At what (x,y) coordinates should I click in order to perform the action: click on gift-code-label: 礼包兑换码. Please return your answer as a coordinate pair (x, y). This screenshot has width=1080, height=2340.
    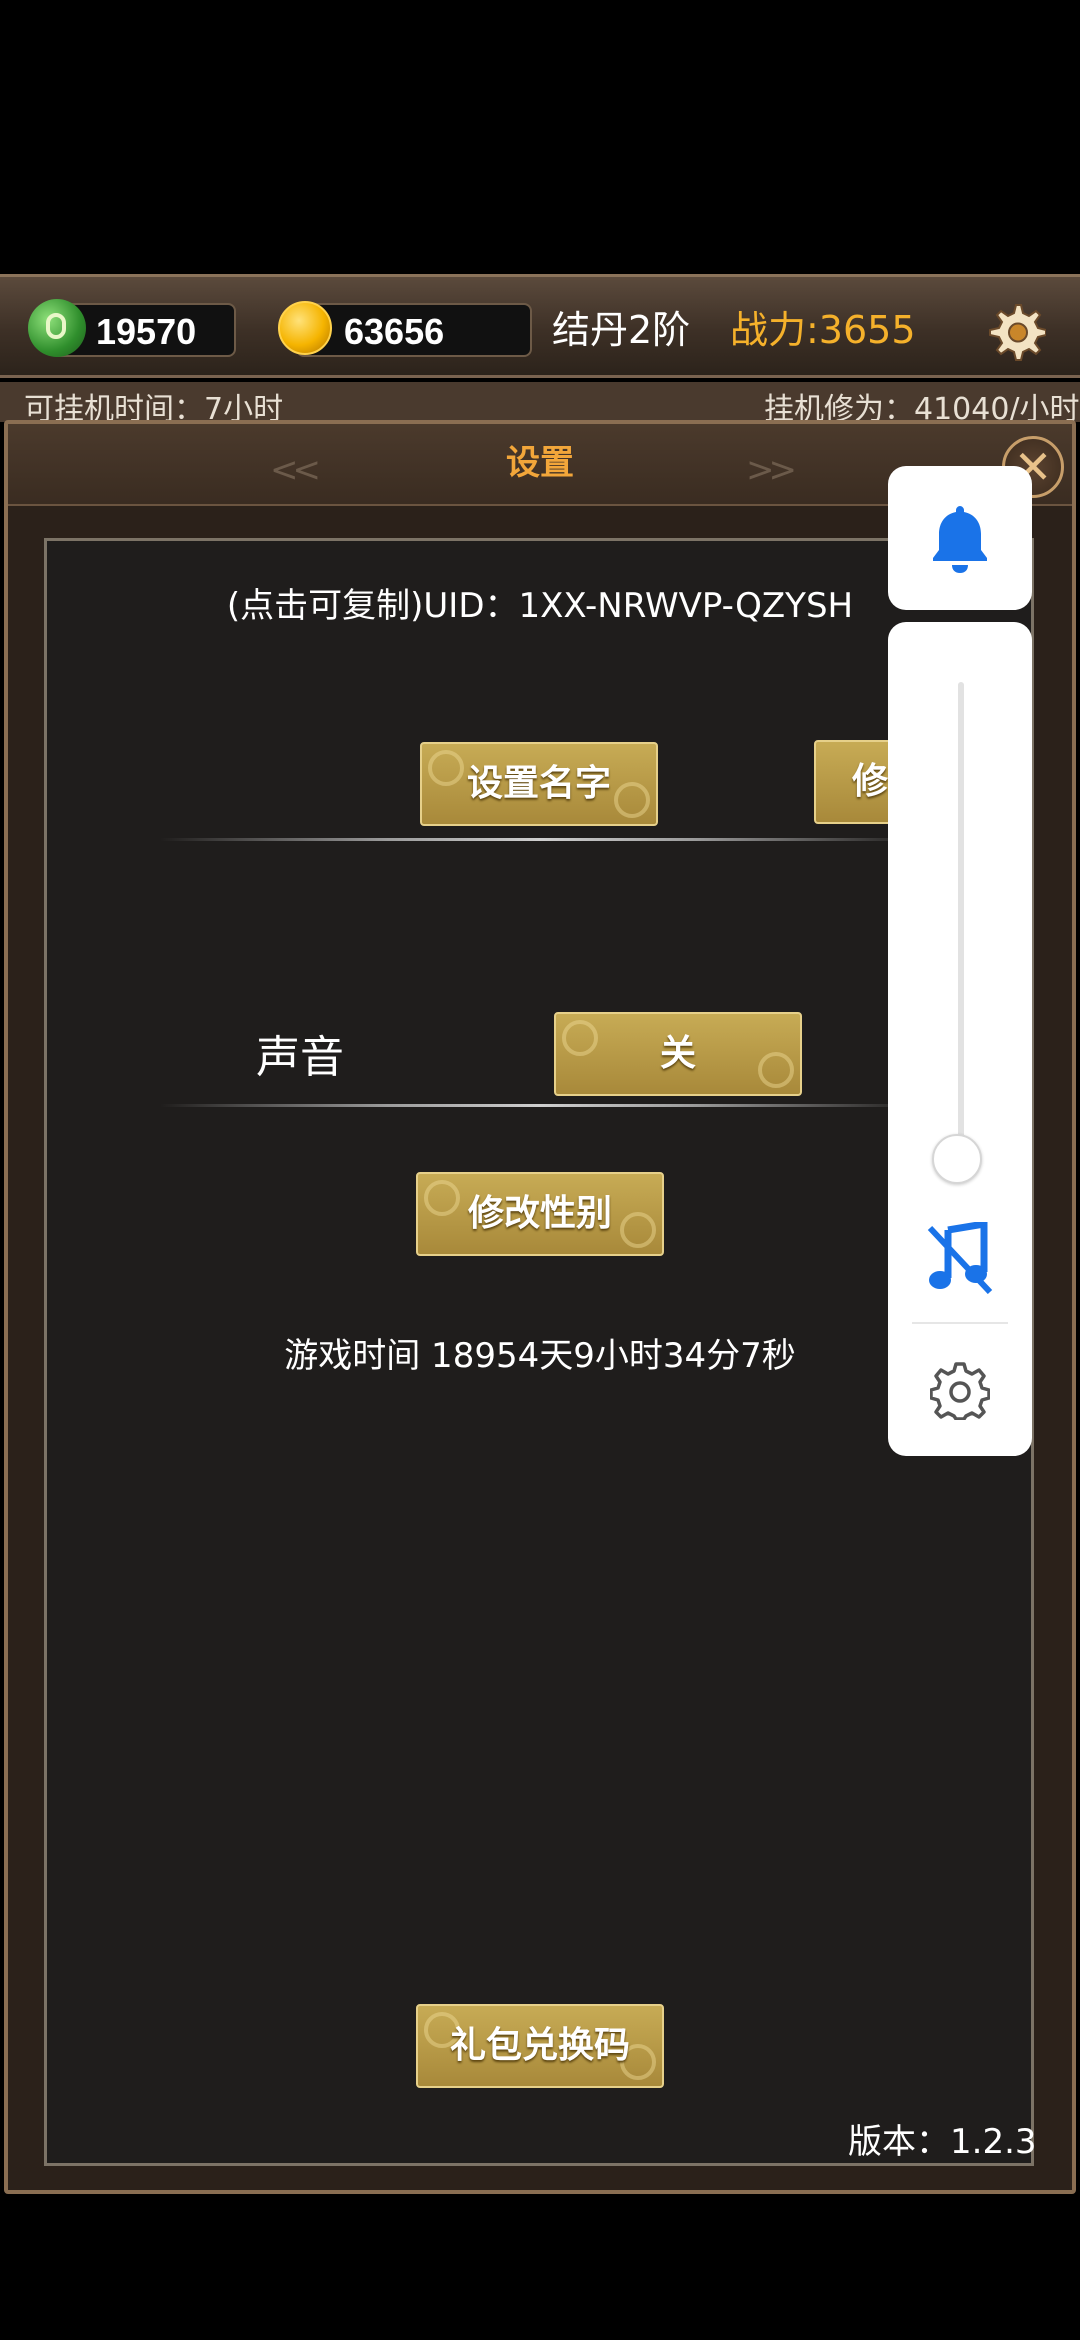
    Looking at the image, I should click on (539, 2045).